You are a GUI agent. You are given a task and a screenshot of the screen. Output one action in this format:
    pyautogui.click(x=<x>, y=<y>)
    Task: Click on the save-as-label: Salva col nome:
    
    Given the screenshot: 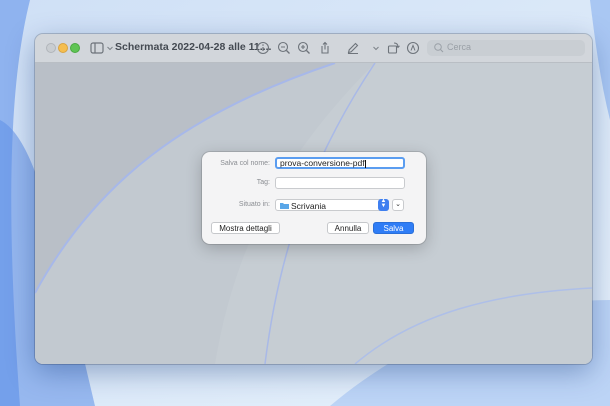 What is the action you would take?
    pyautogui.click(x=245, y=163)
    